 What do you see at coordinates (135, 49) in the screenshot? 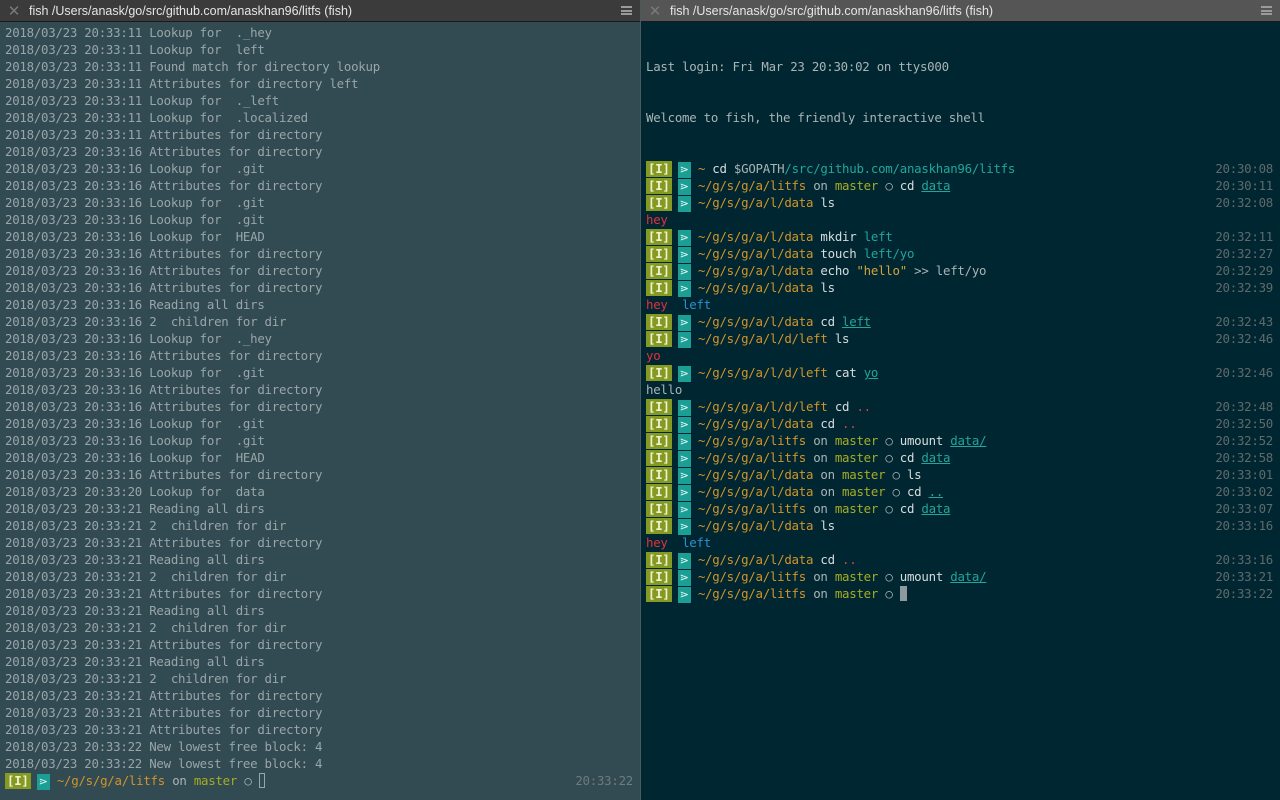
I see `log-line: 2018/03/23 20:33:11 Lookup for left` at bounding box center [135, 49].